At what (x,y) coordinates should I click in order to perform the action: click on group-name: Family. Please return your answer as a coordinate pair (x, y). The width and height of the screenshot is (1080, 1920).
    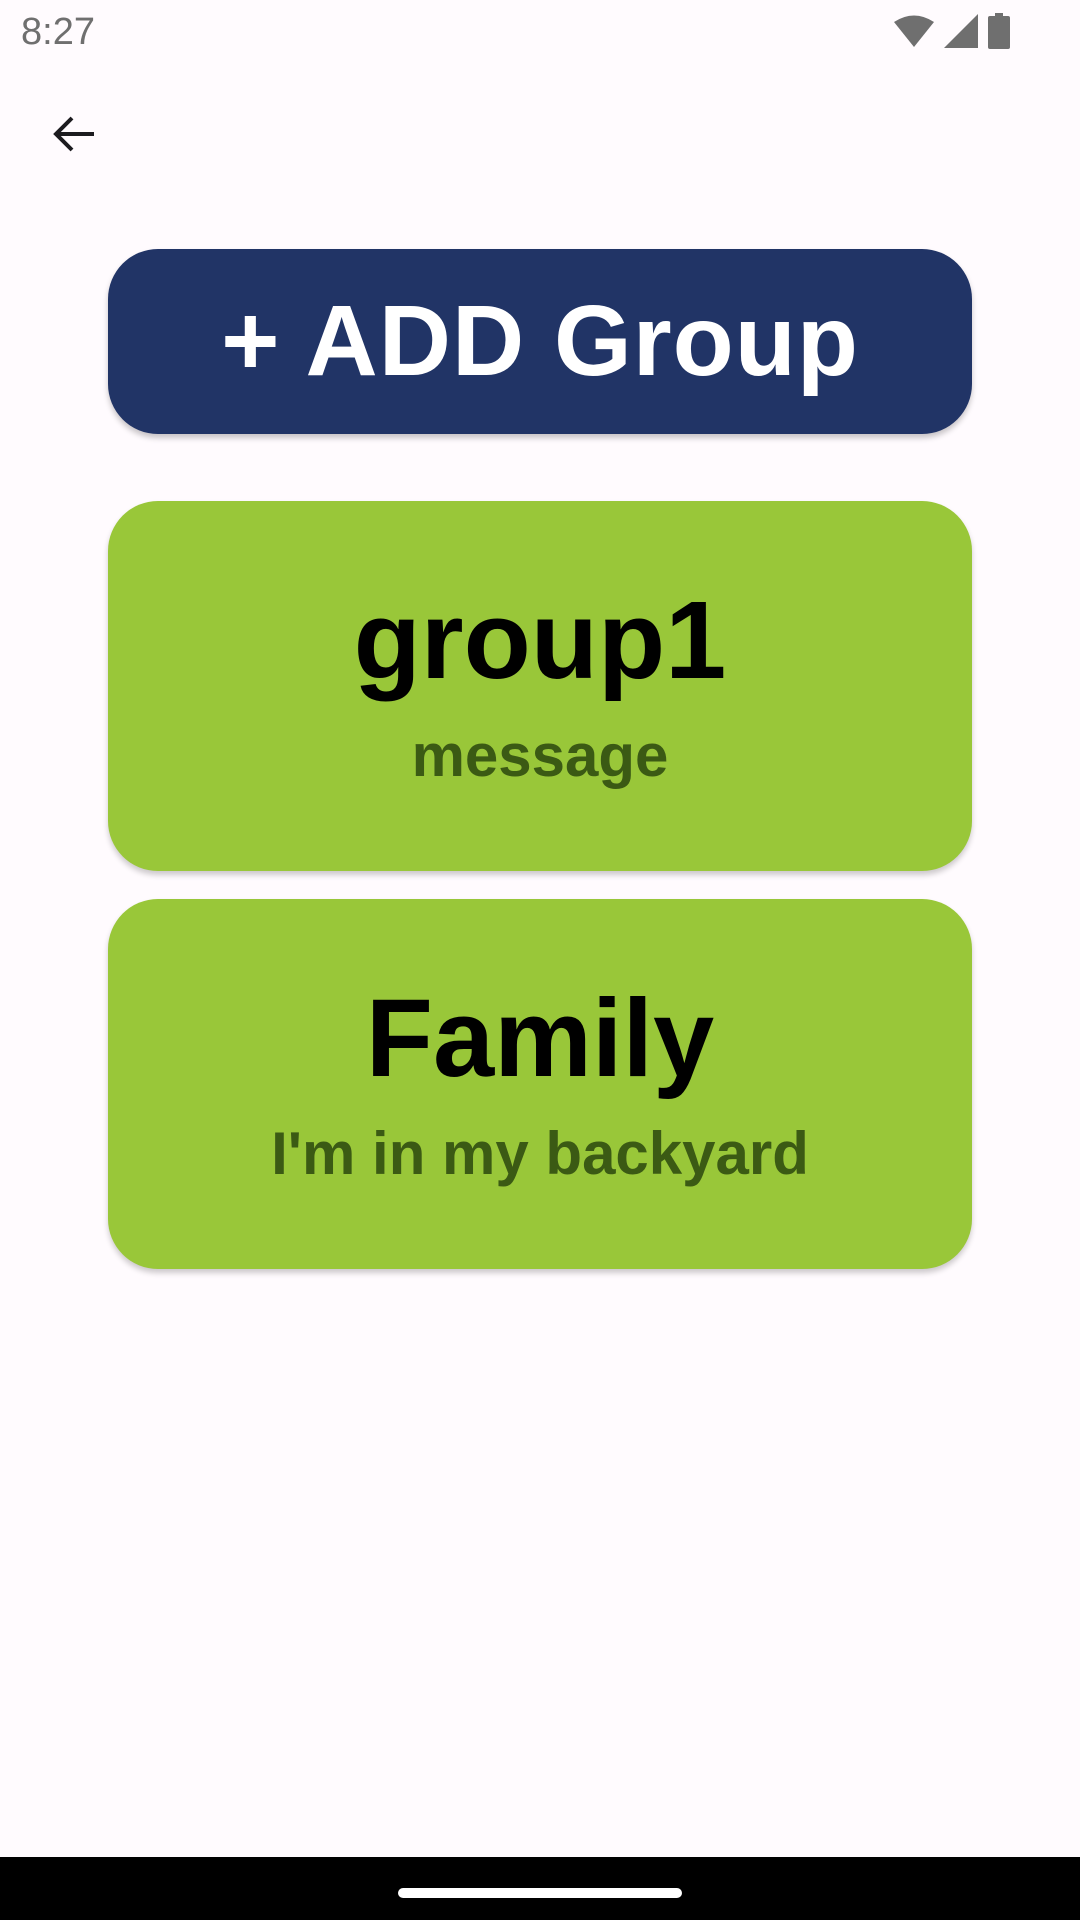
    Looking at the image, I should click on (540, 1038).